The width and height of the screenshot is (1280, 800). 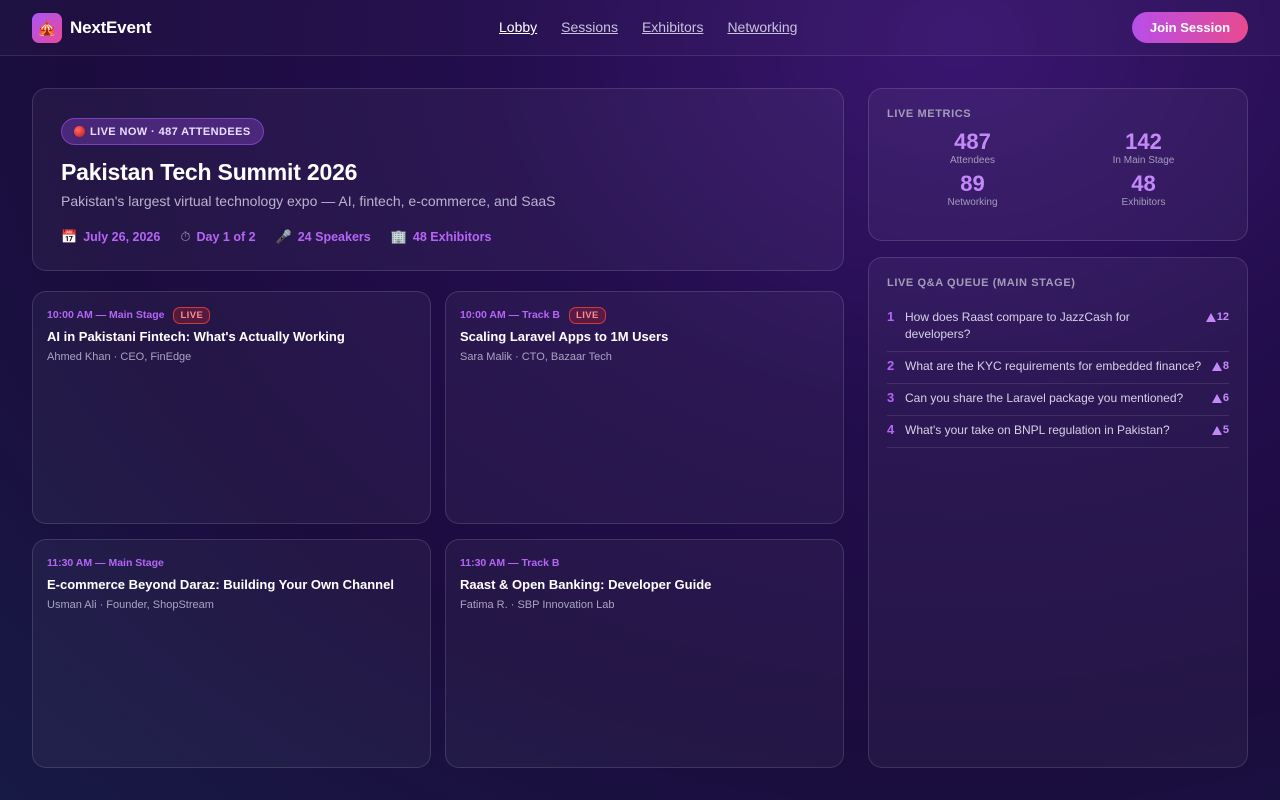 I want to click on metric-value: 89, so click(x=972, y=183).